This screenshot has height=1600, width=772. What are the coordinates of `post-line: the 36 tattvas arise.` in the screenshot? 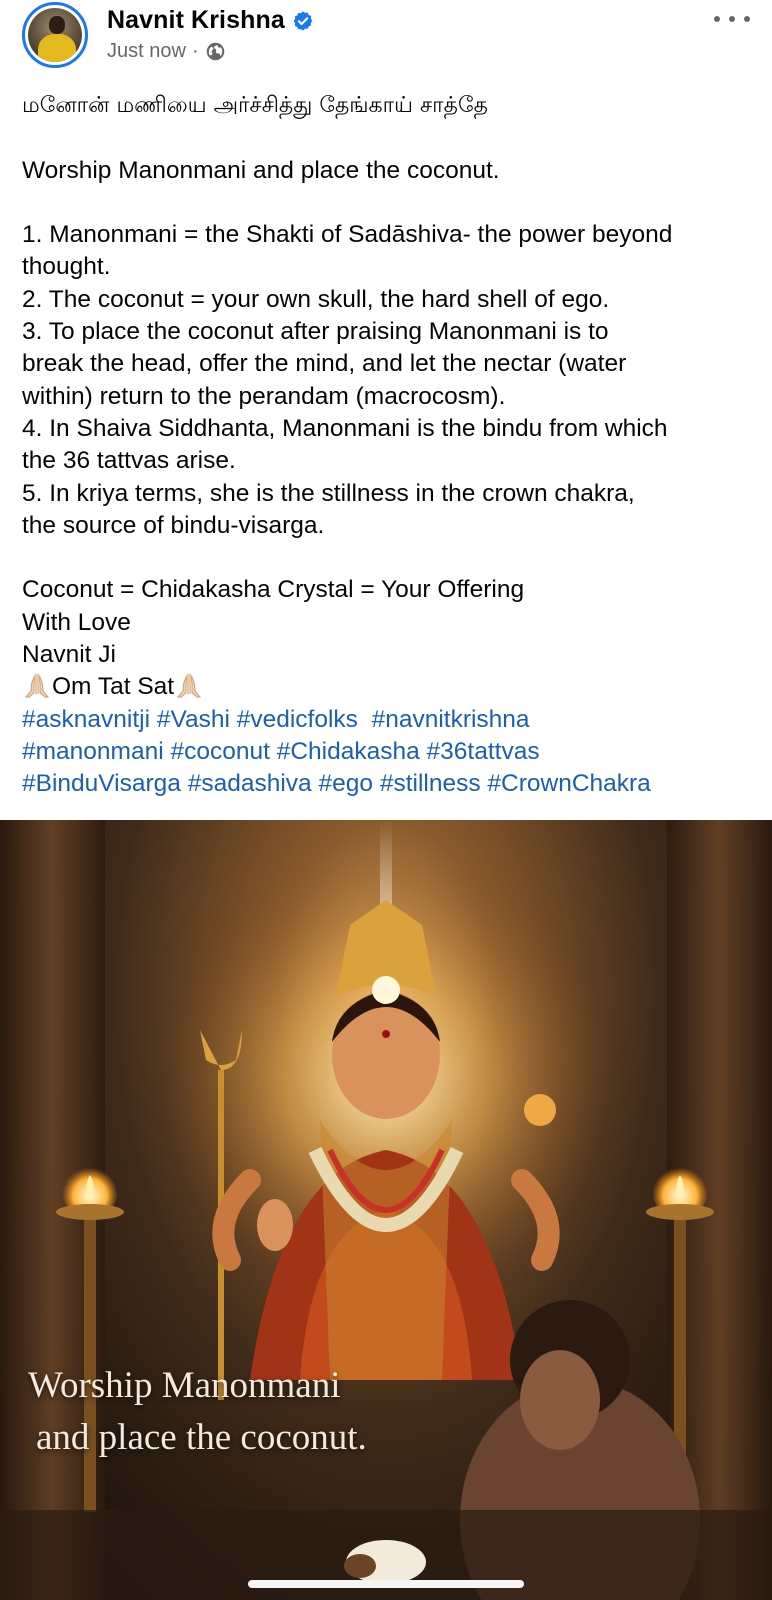 It's located at (129, 461).